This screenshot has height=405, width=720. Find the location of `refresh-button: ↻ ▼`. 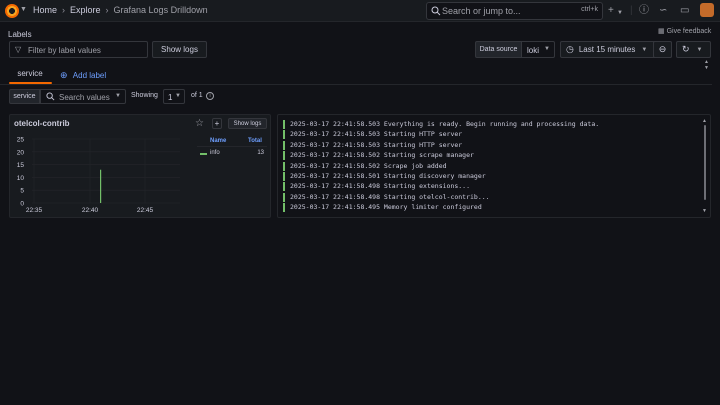

refresh-button: ↻ ▼ is located at coordinates (693, 49).